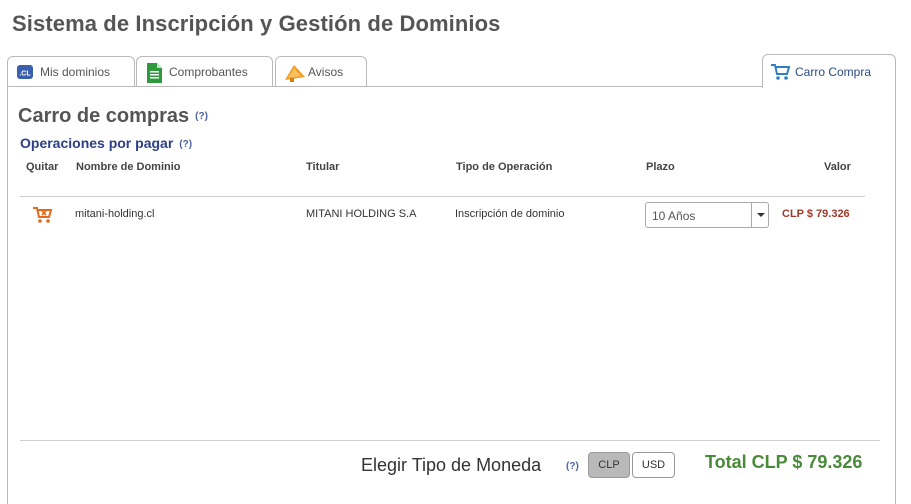 Image resolution: width=911 pixels, height=504 pixels. Describe the element at coordinates (44, 215) in the screenshot. I see `remove-from-cart-icon` at that location.